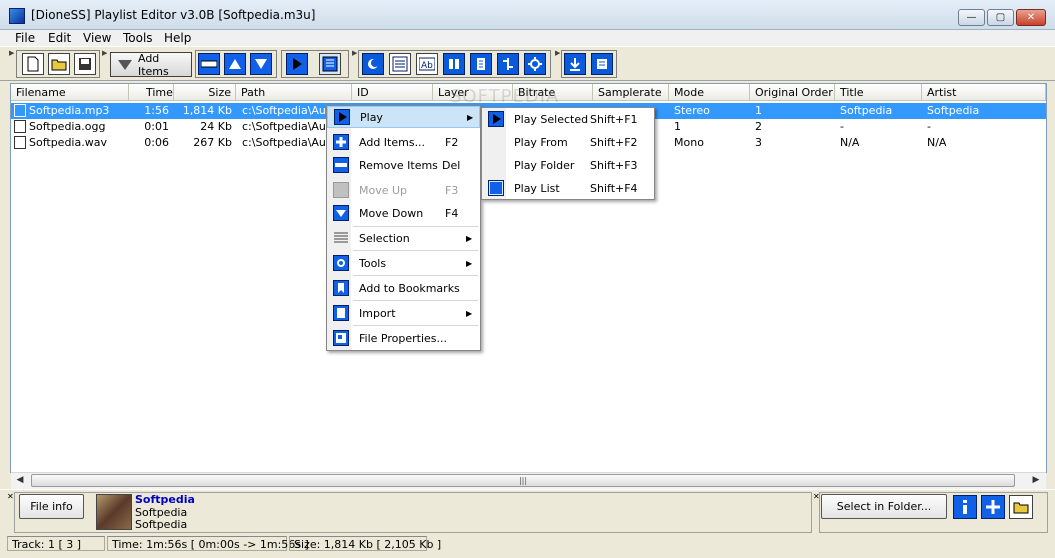 The width and height of the screenshot is (1055, 558). I want to click on import-icon, so click(341, 313).